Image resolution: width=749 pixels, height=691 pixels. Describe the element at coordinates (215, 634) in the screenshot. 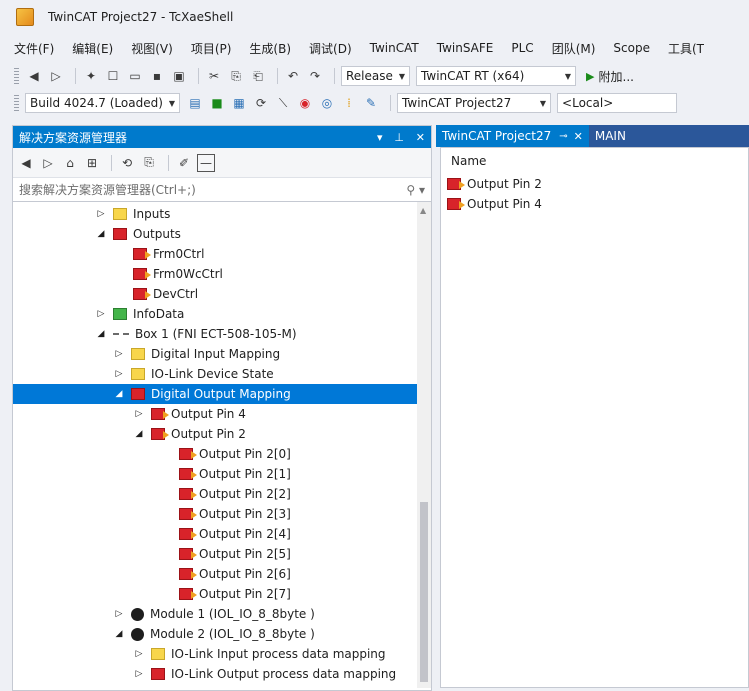

I see `tree-item-module-2: ◢ Module 2 (IOL_IO_8_8byte )` at that location.